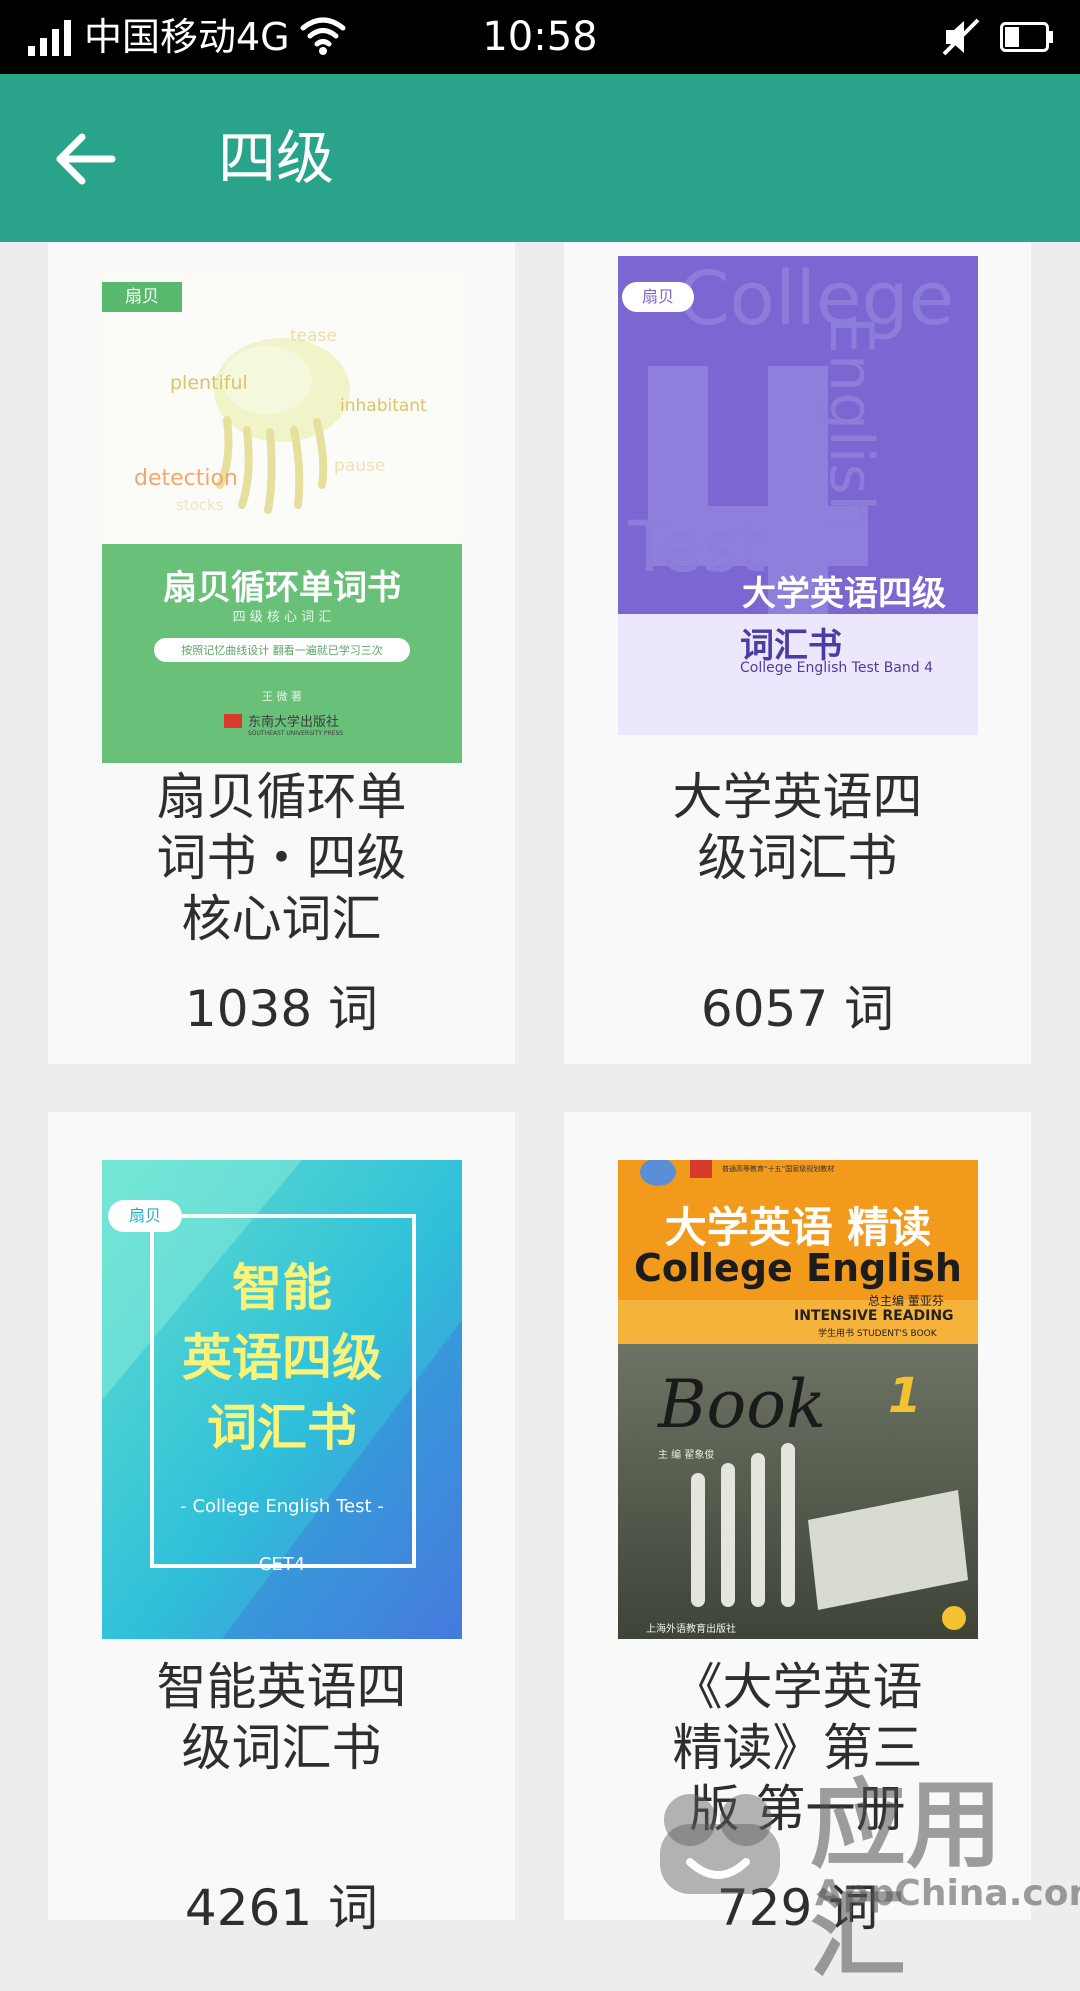  I want to click on mute-icon, so click(961, 37).